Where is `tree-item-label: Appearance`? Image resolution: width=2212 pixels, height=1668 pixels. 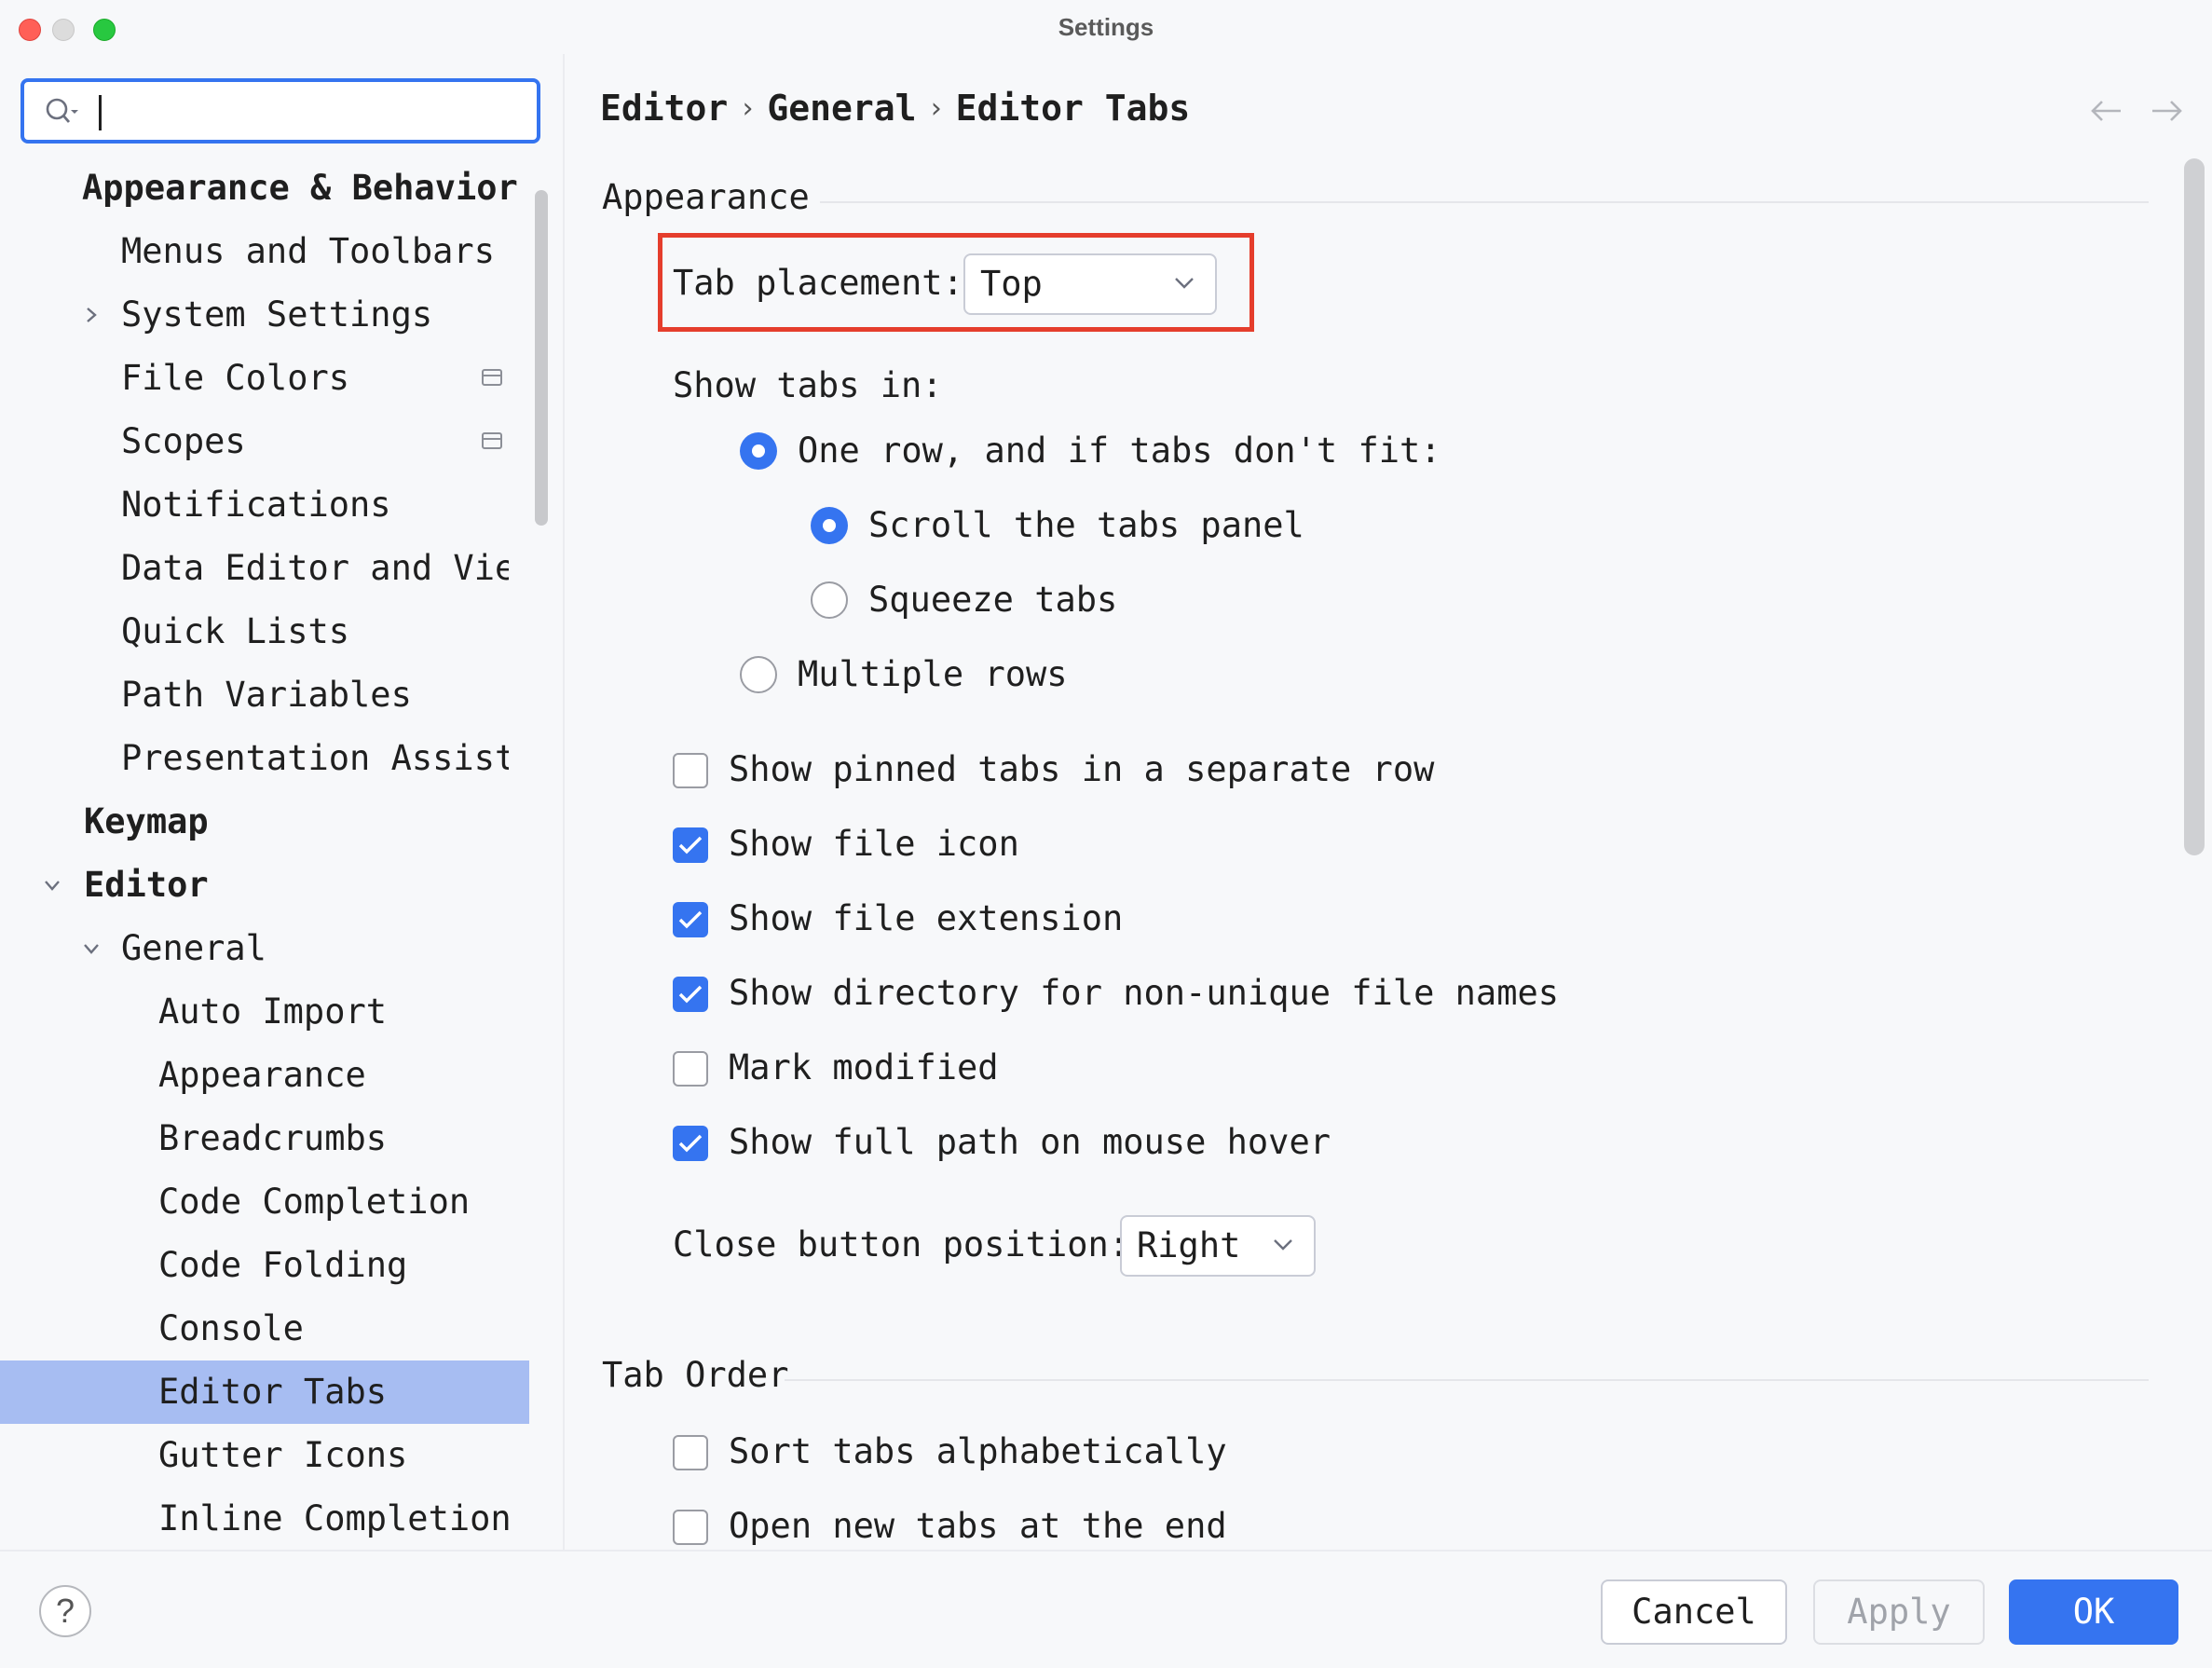 tree-item-label: Appearance is located at coordinates (262, 1075).